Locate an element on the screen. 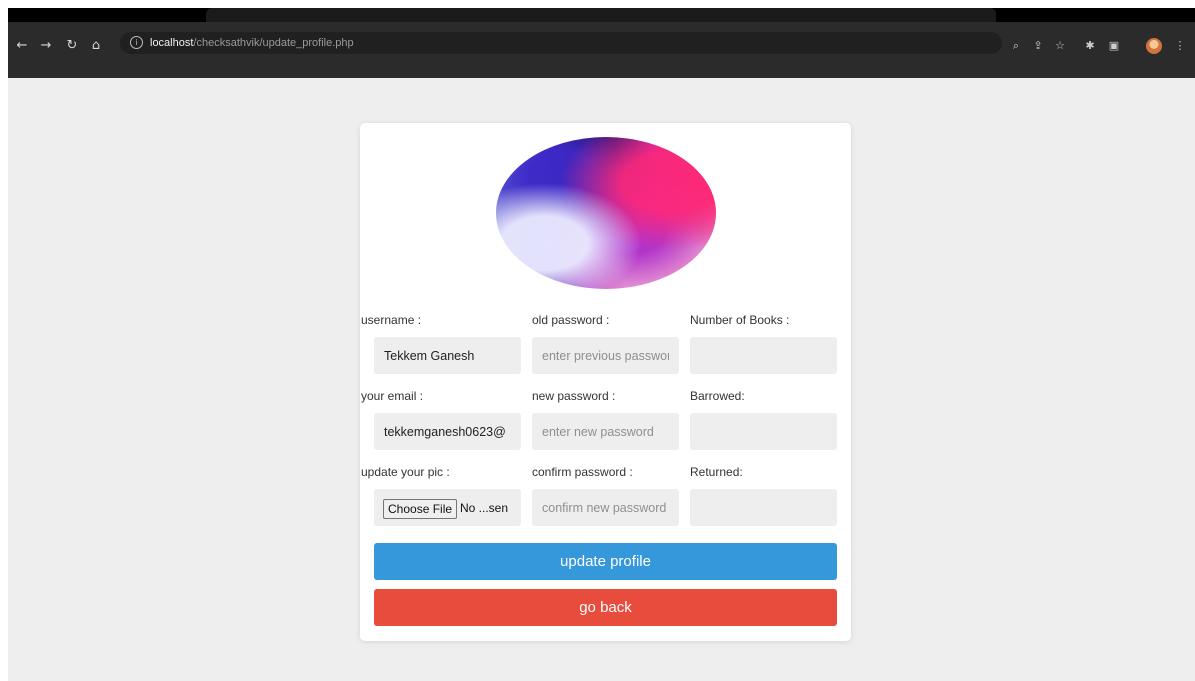  file-upload-field: Choose File No ...sen is located at coordinates (447, 507).